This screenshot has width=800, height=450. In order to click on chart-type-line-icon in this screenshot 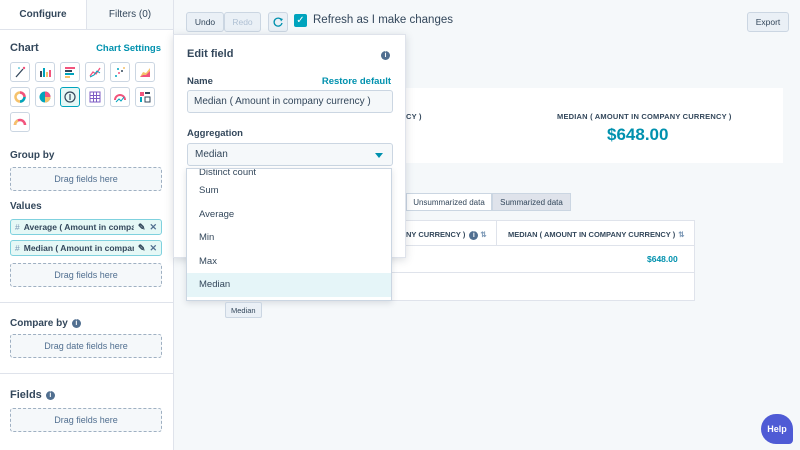, I will do `click(95, 72)`.